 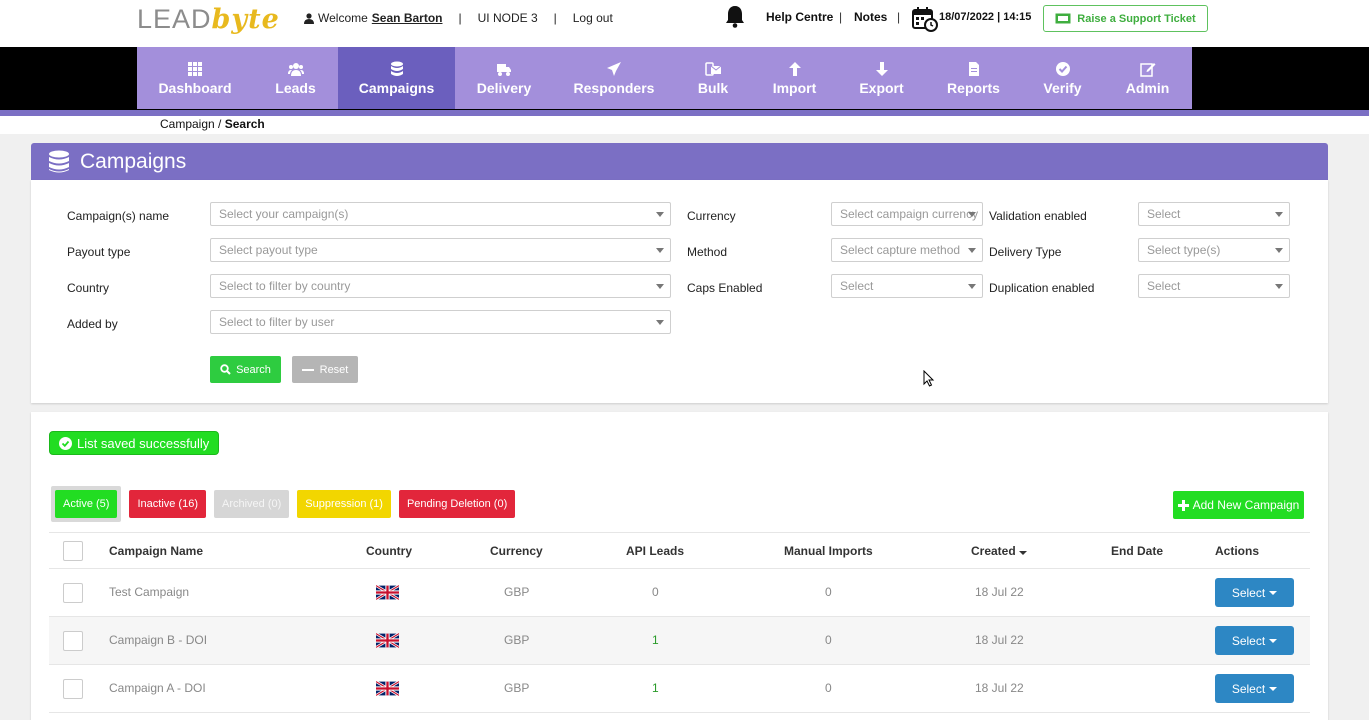 I want to click on campaigns-panel-header: Campaigns, so click(x=679, y=161).